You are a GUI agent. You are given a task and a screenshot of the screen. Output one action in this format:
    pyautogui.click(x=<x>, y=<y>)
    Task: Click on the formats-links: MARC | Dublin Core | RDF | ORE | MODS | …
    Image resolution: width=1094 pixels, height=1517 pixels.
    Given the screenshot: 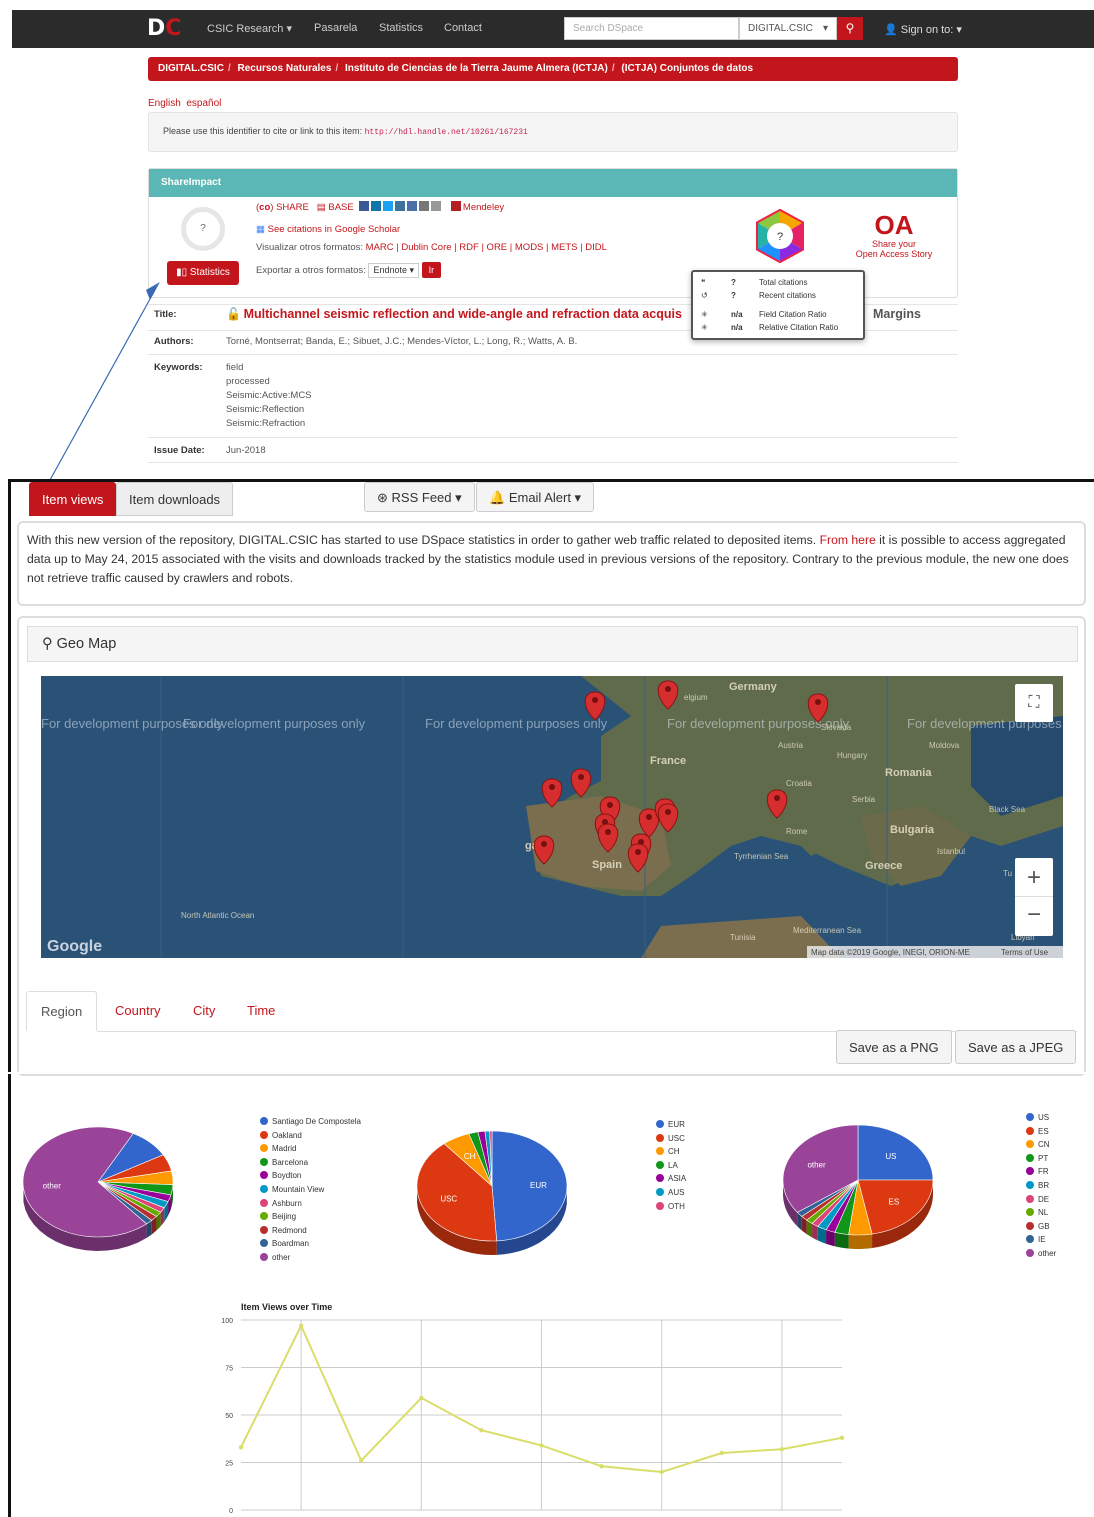 What is the action you would take?
    pyautogui.click(x=486, y=247)
    